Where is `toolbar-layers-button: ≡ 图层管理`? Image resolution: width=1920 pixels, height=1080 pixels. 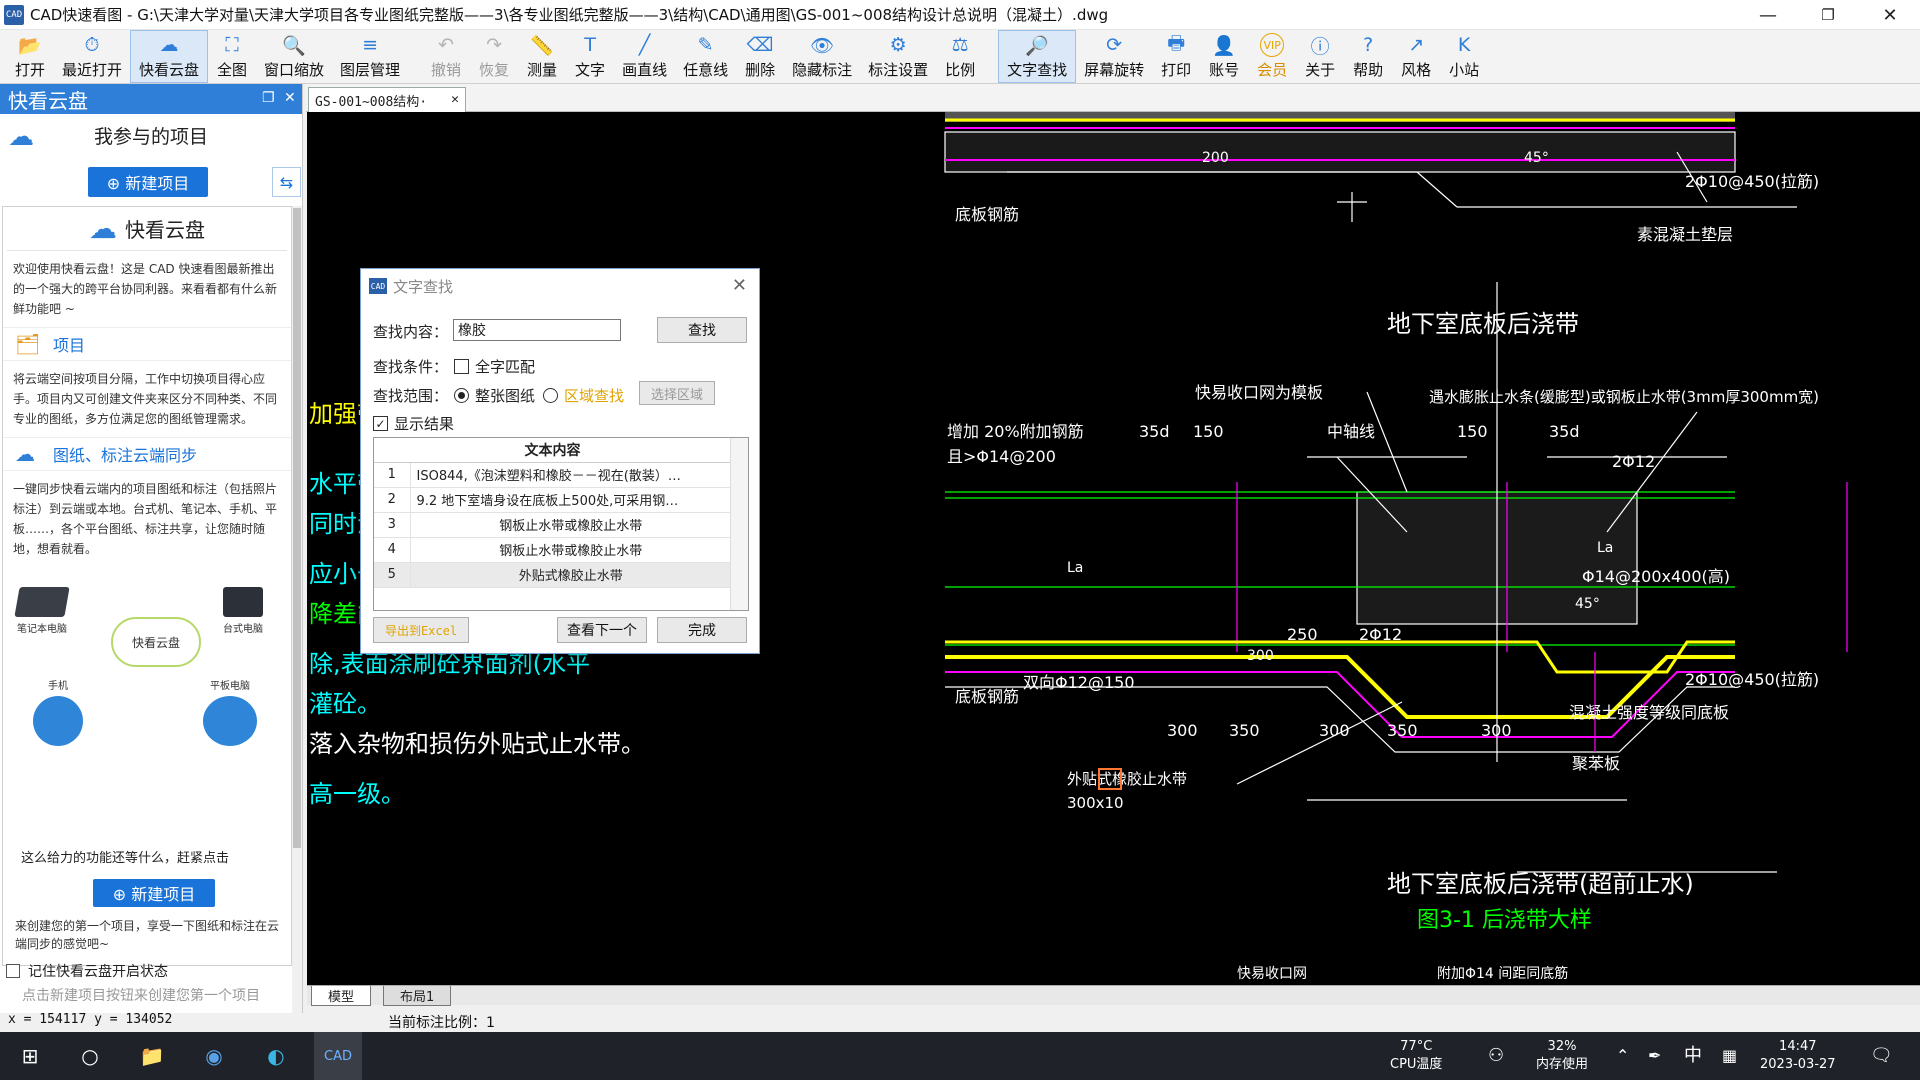 toolbar-layers-button: ≡ 图层管理 is located at coordinates (370, 56).